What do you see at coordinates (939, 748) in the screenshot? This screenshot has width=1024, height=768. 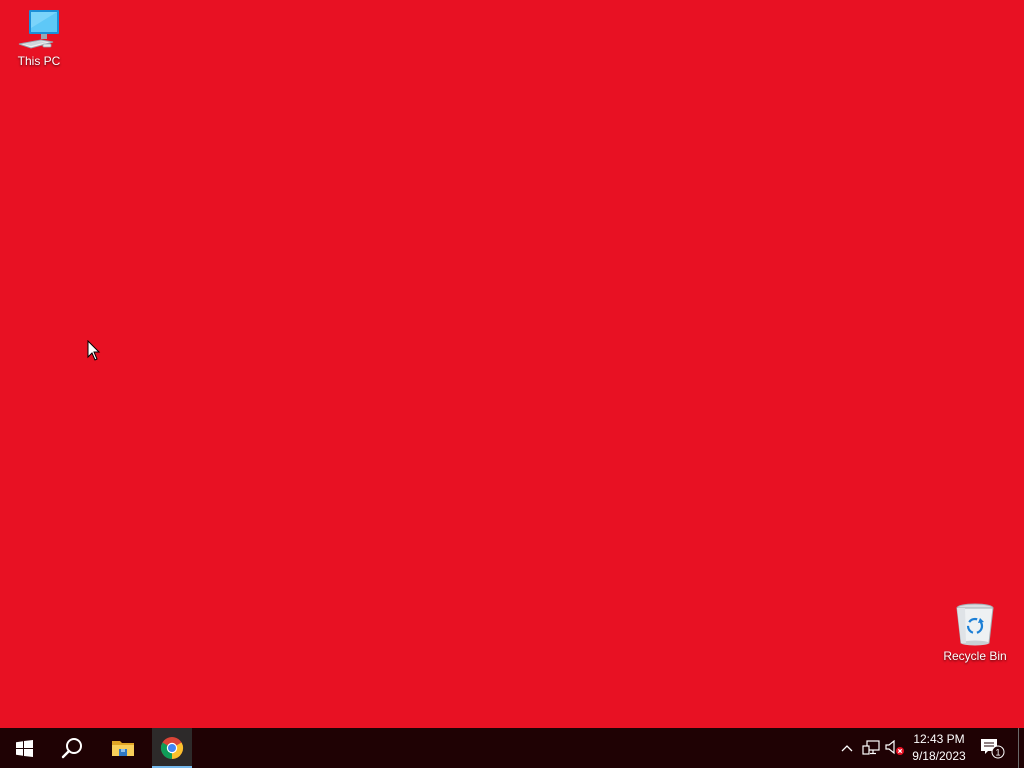 I see `clock: 12:43 PM 9/18/2023` at bounding box center [939, 748].